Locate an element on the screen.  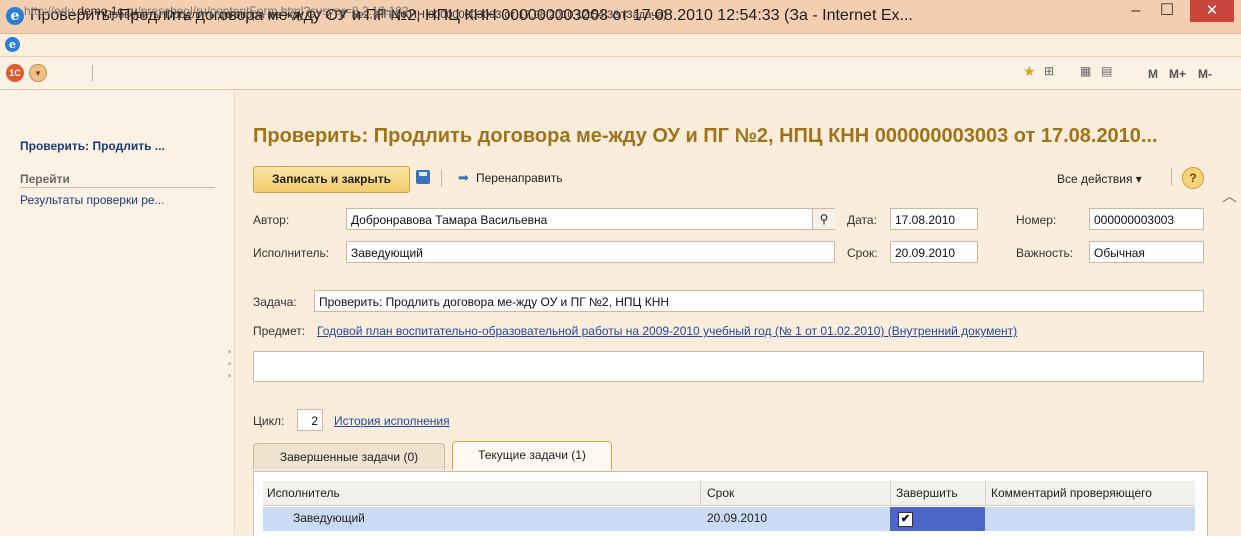
calendar-icon: ▤ is located at coordinates (1106, 71).